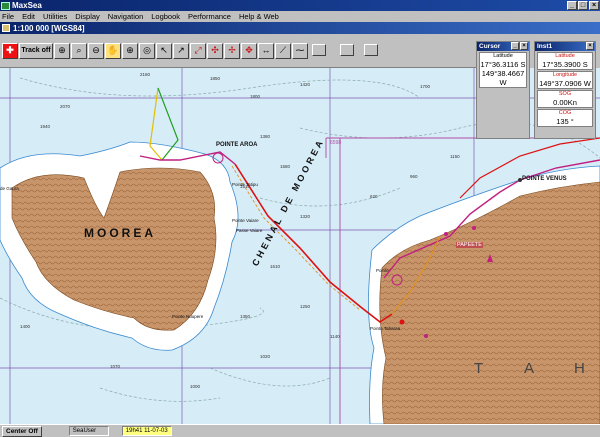 The image size is (600, 437). What do you see at coordinates (515, 46) in the screenshot?
I see `cursor-panel-minimize-button: _` at bounding box center [515, 46].